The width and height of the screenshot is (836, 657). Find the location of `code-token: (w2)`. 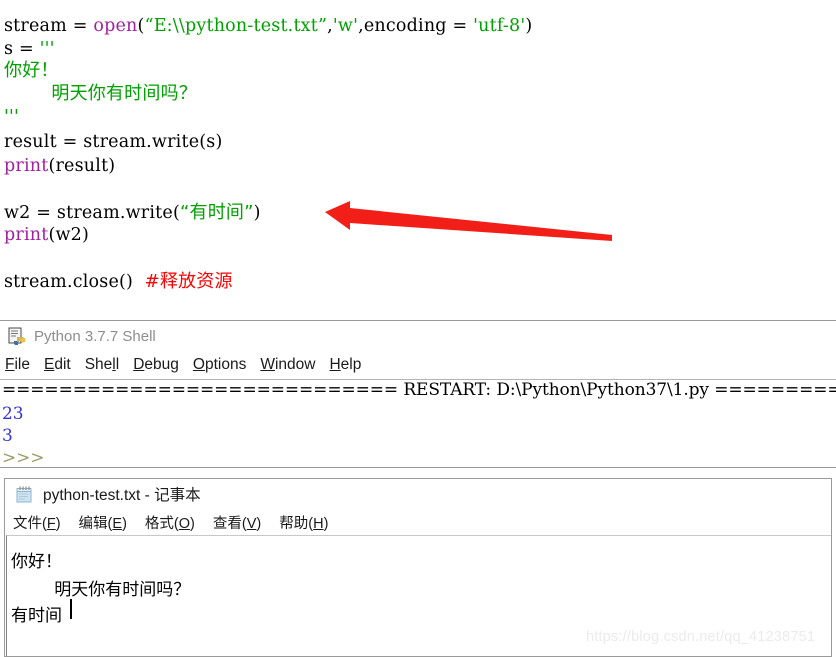

code-token: (w2) is located at coordinates (69, 235).